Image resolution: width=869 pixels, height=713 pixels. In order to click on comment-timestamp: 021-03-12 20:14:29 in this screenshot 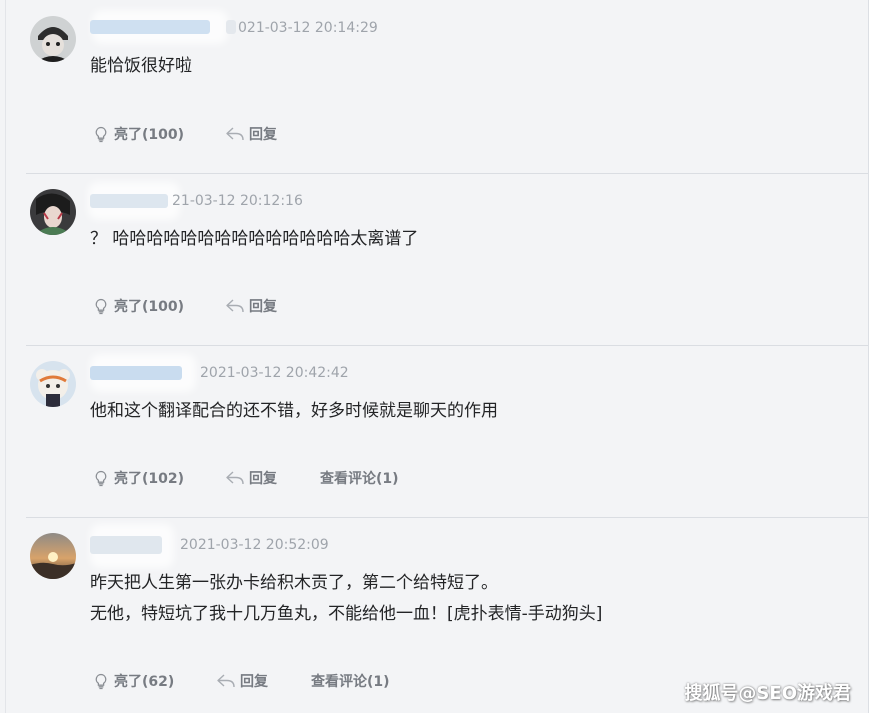, I will do `click(308, 28)`.